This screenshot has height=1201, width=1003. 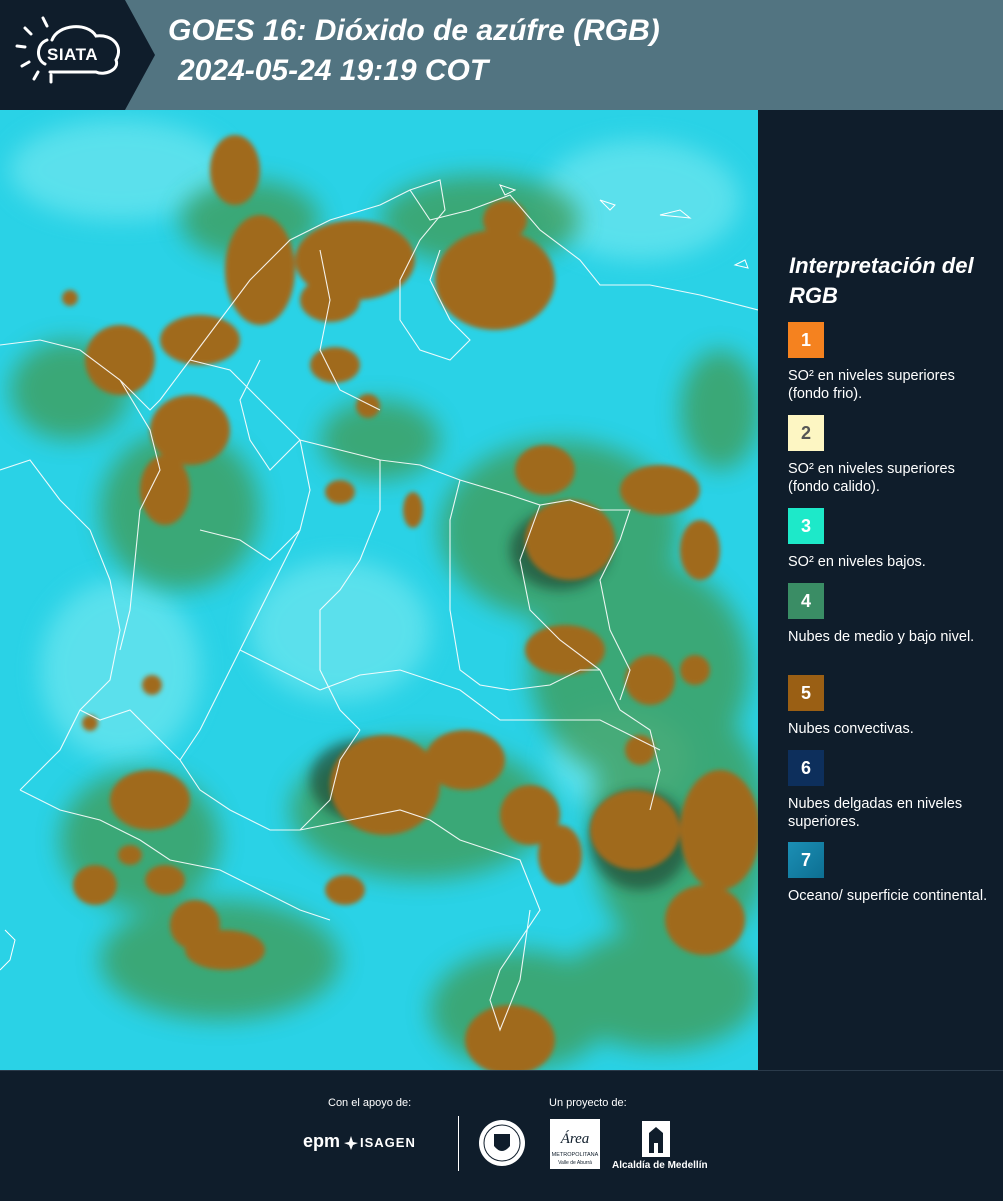 I want to click on legend-item-3: 3 SO² en niveles bajos., so click(x=888, y=539).